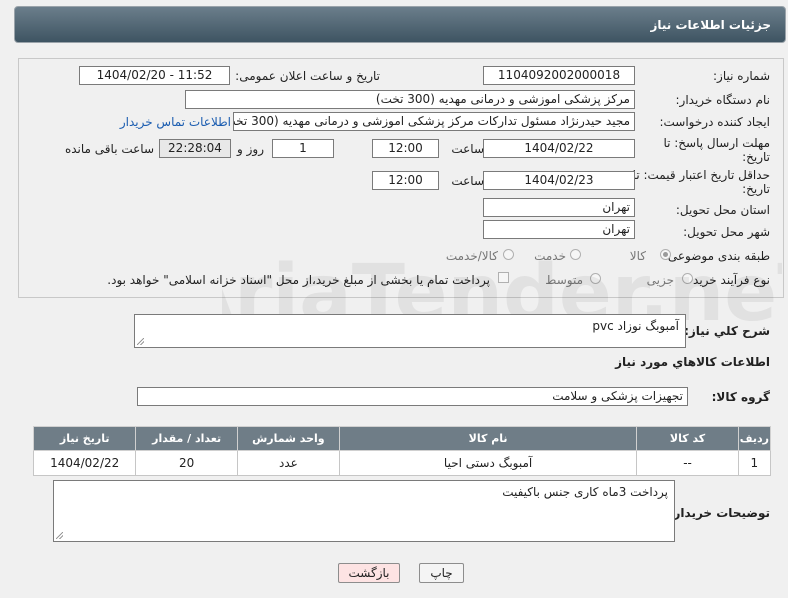 The height and width of the screenshot is (598, 788). Describe the element at coordinates (441, 573) in the screenshot. I see `print-button: چاپ` at that location.